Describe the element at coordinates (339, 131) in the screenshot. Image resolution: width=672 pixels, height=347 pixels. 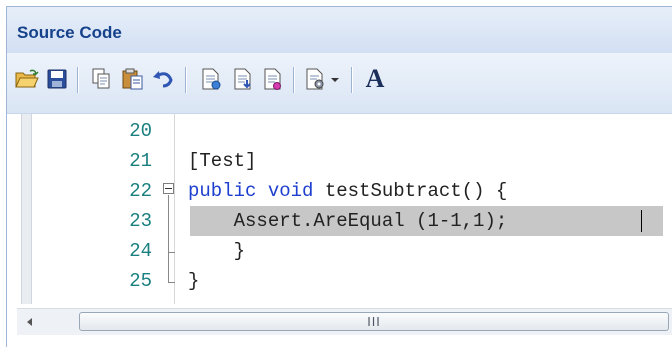
I see `code-line: 20` at that location.